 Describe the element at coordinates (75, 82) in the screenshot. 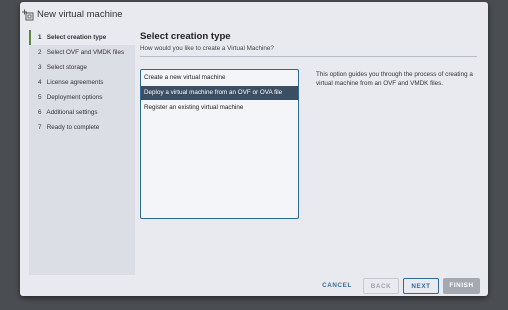

I see `step-label: License agreements` at that location.